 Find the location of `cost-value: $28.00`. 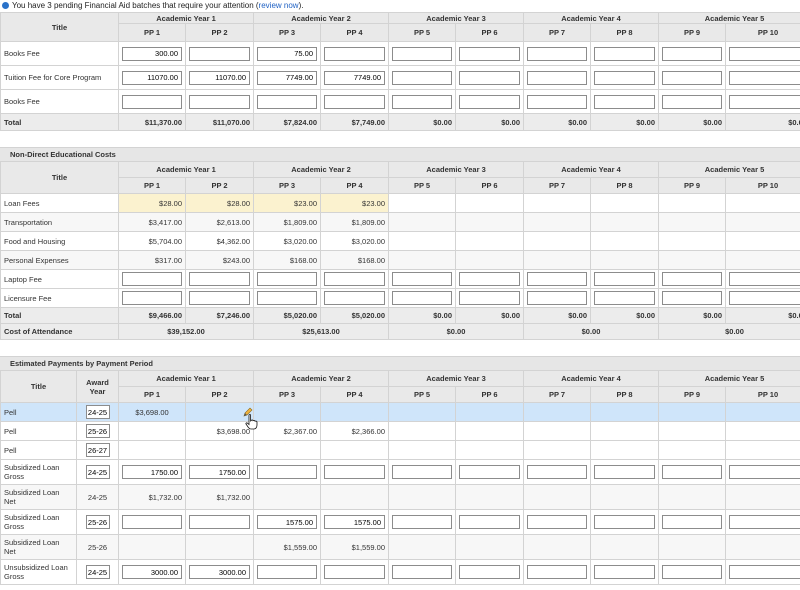

cost-value: $28.00 is located at coordinates (219, 203).